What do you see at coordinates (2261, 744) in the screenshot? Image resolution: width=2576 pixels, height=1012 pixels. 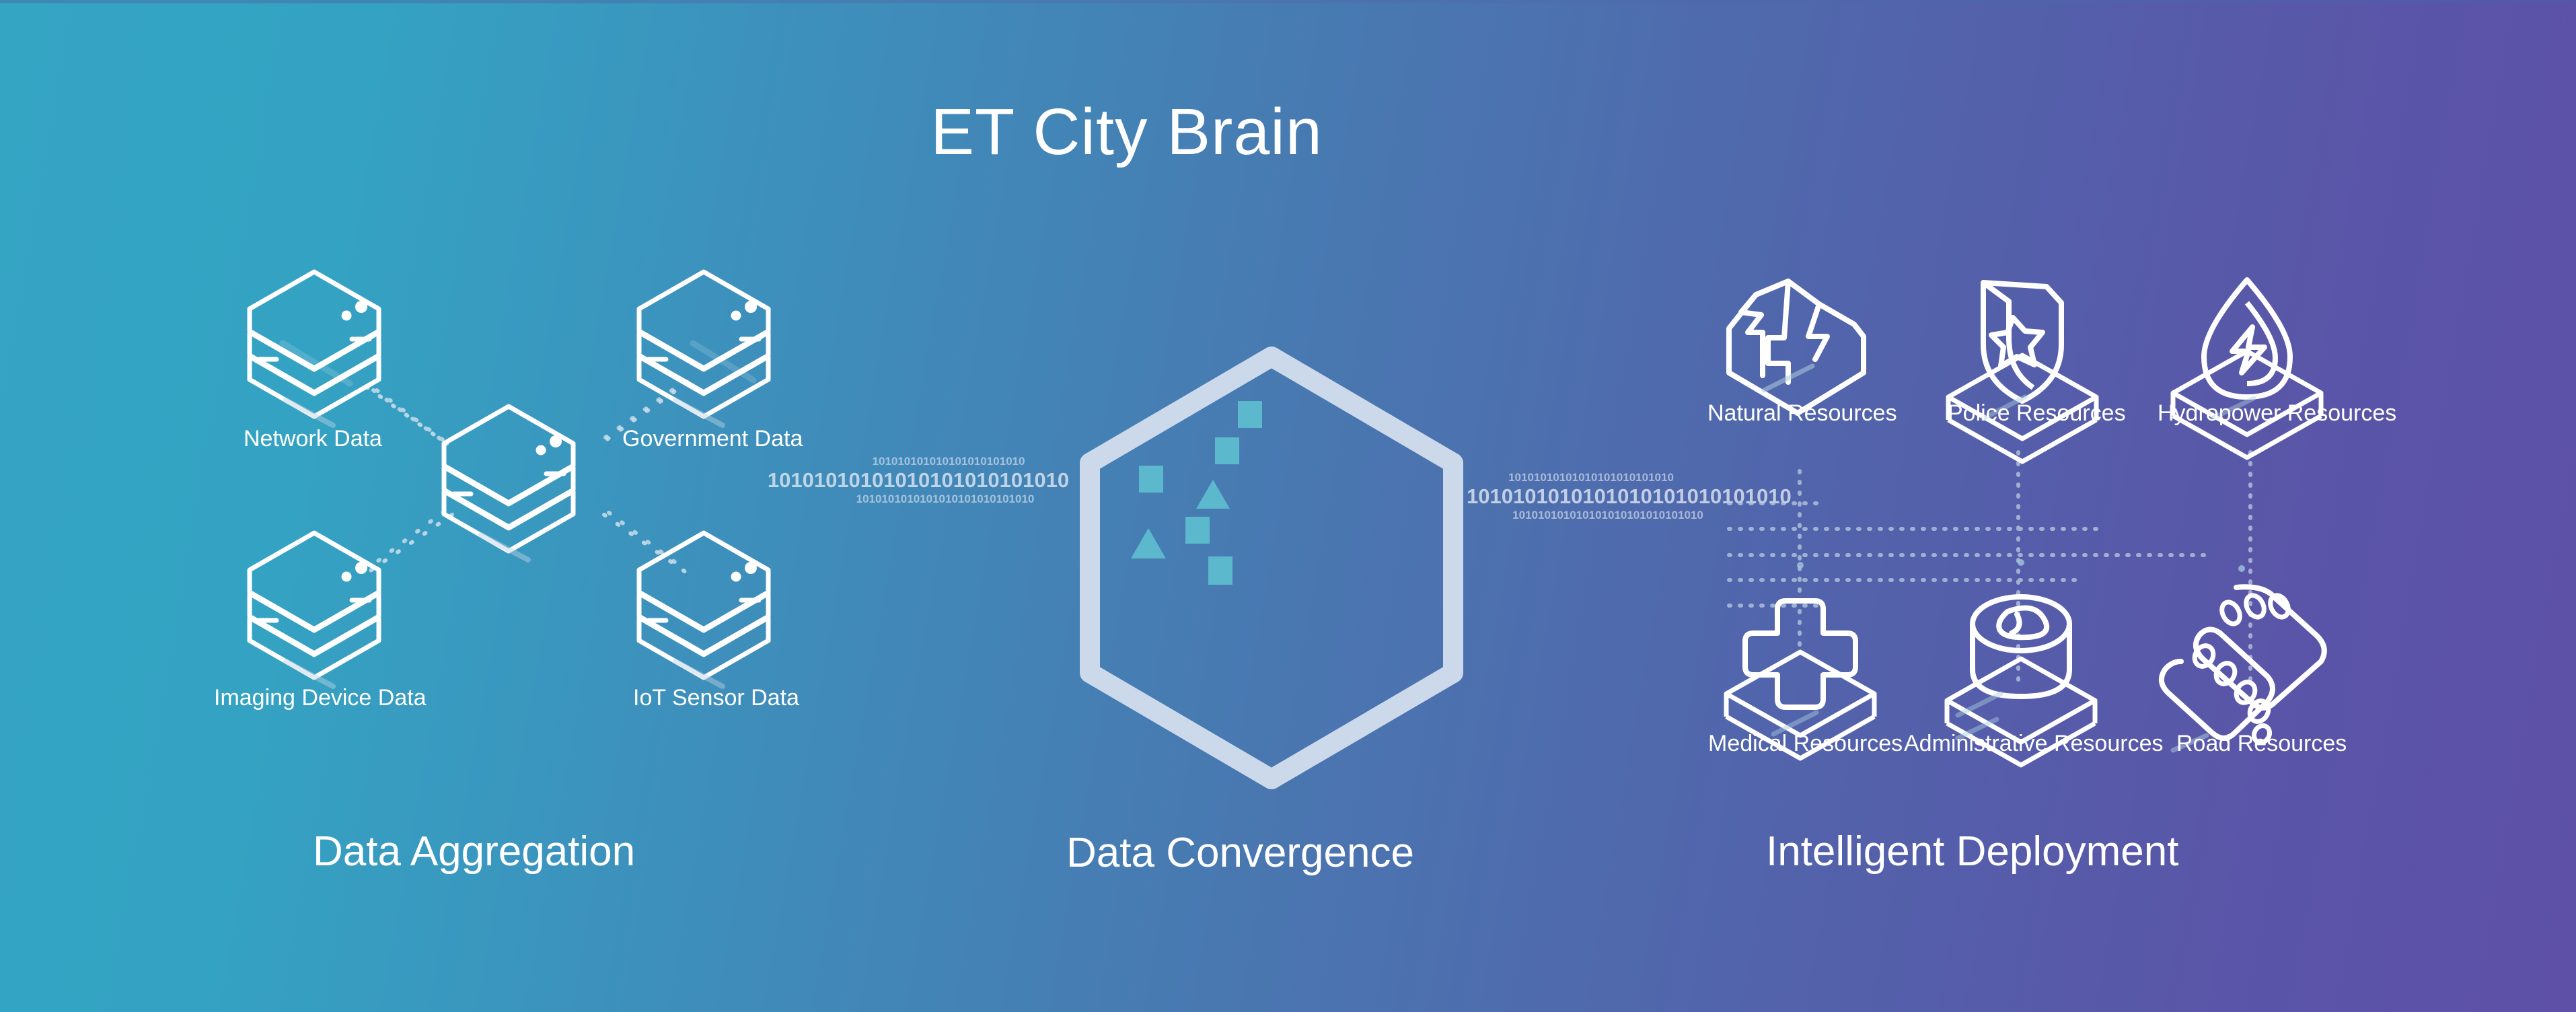 I see `resource-label-road: Road Resources` at bounding box center [2261, 744].